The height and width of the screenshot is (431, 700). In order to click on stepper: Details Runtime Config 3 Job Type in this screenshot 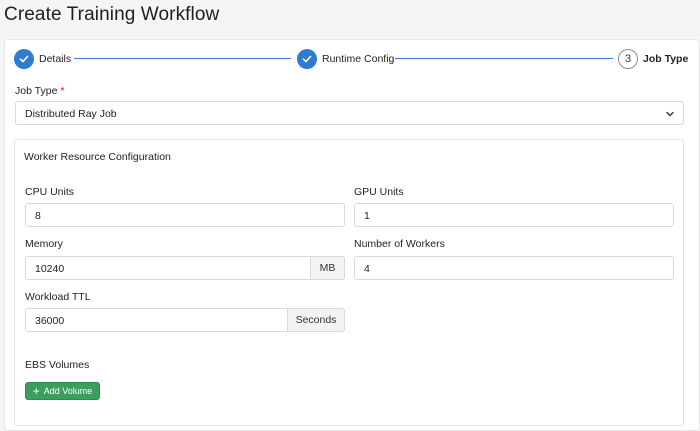, I will do `click(352, 60)`.